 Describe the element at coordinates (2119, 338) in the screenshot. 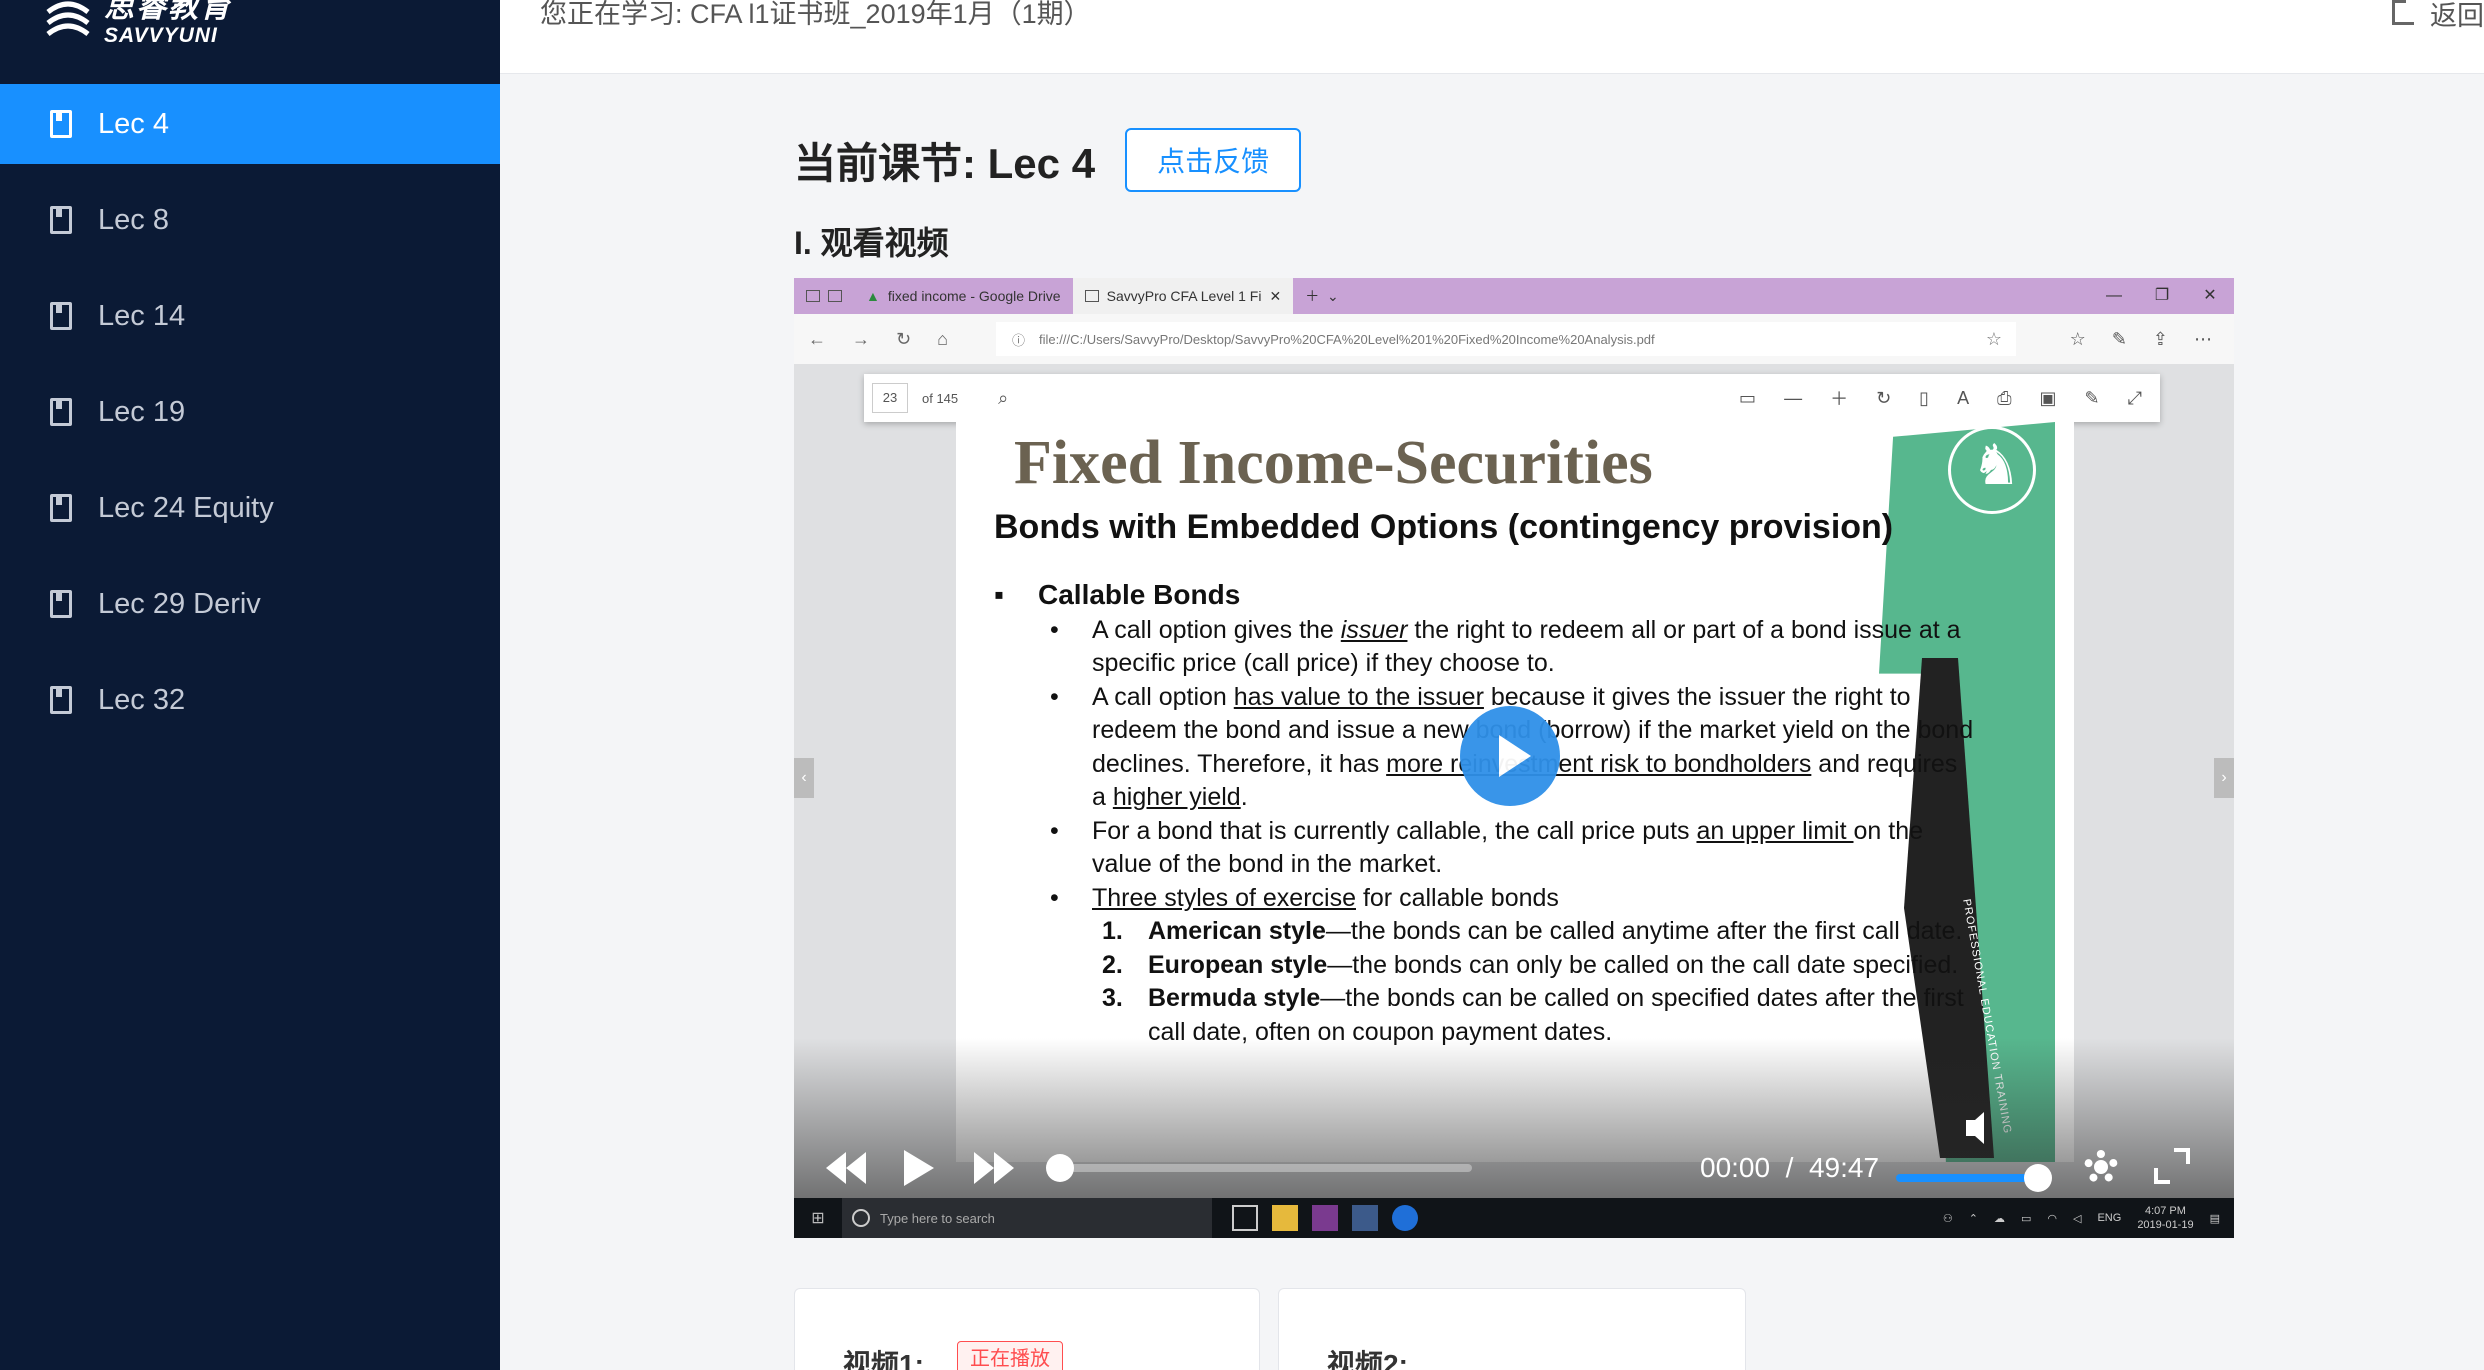

I see `notes-icon: ✎` at that location.